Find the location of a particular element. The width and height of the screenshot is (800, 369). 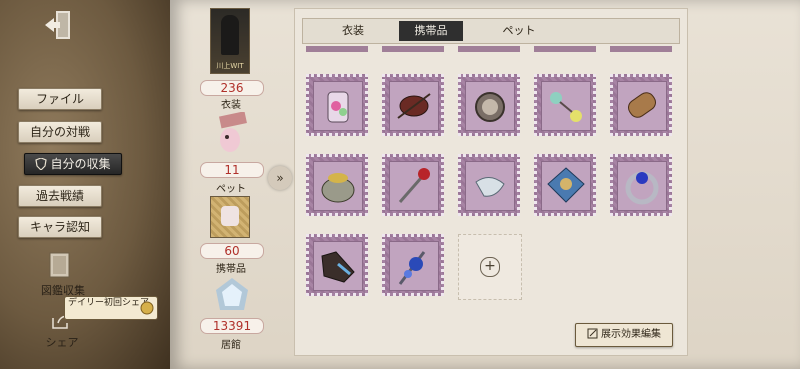

plus-icon: + is located at coordinates (490, 267).